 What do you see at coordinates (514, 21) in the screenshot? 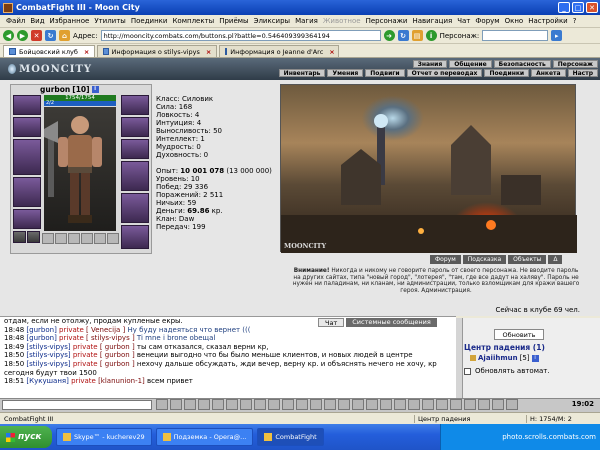
I see `menu-window: Окно` at bounding box center [514, 21].